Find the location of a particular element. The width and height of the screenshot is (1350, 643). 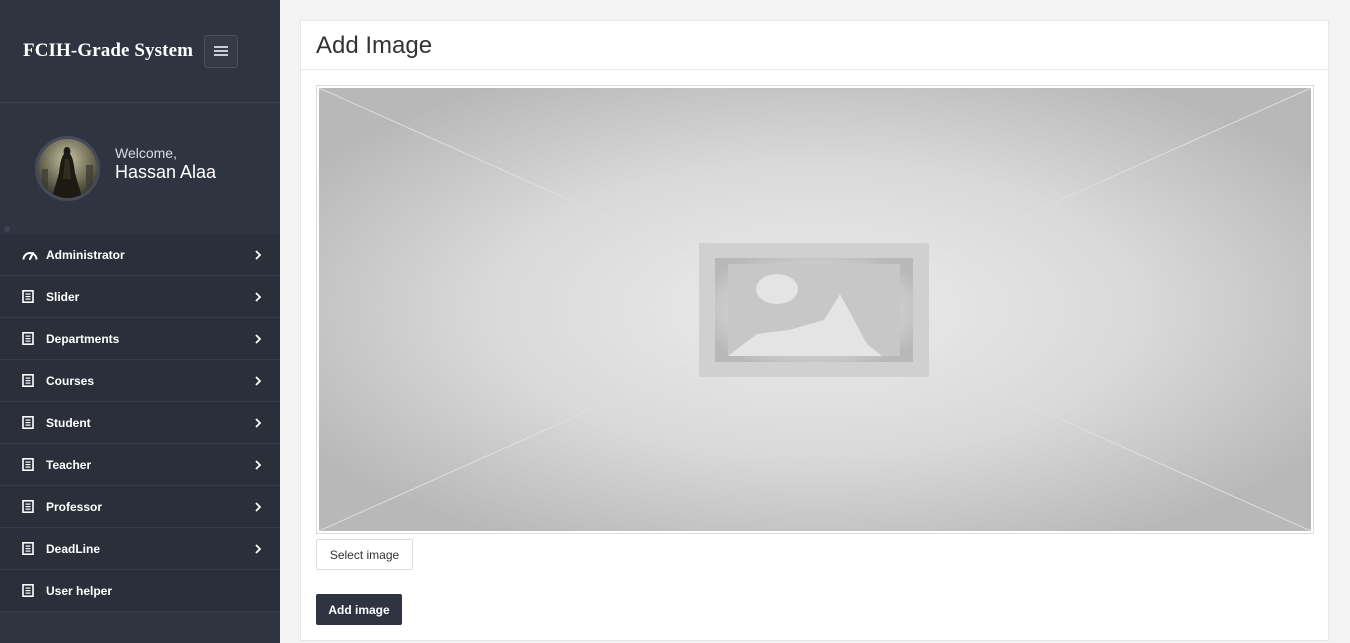

sidebar-item-label: Departments is located at coordinates (83, 338).